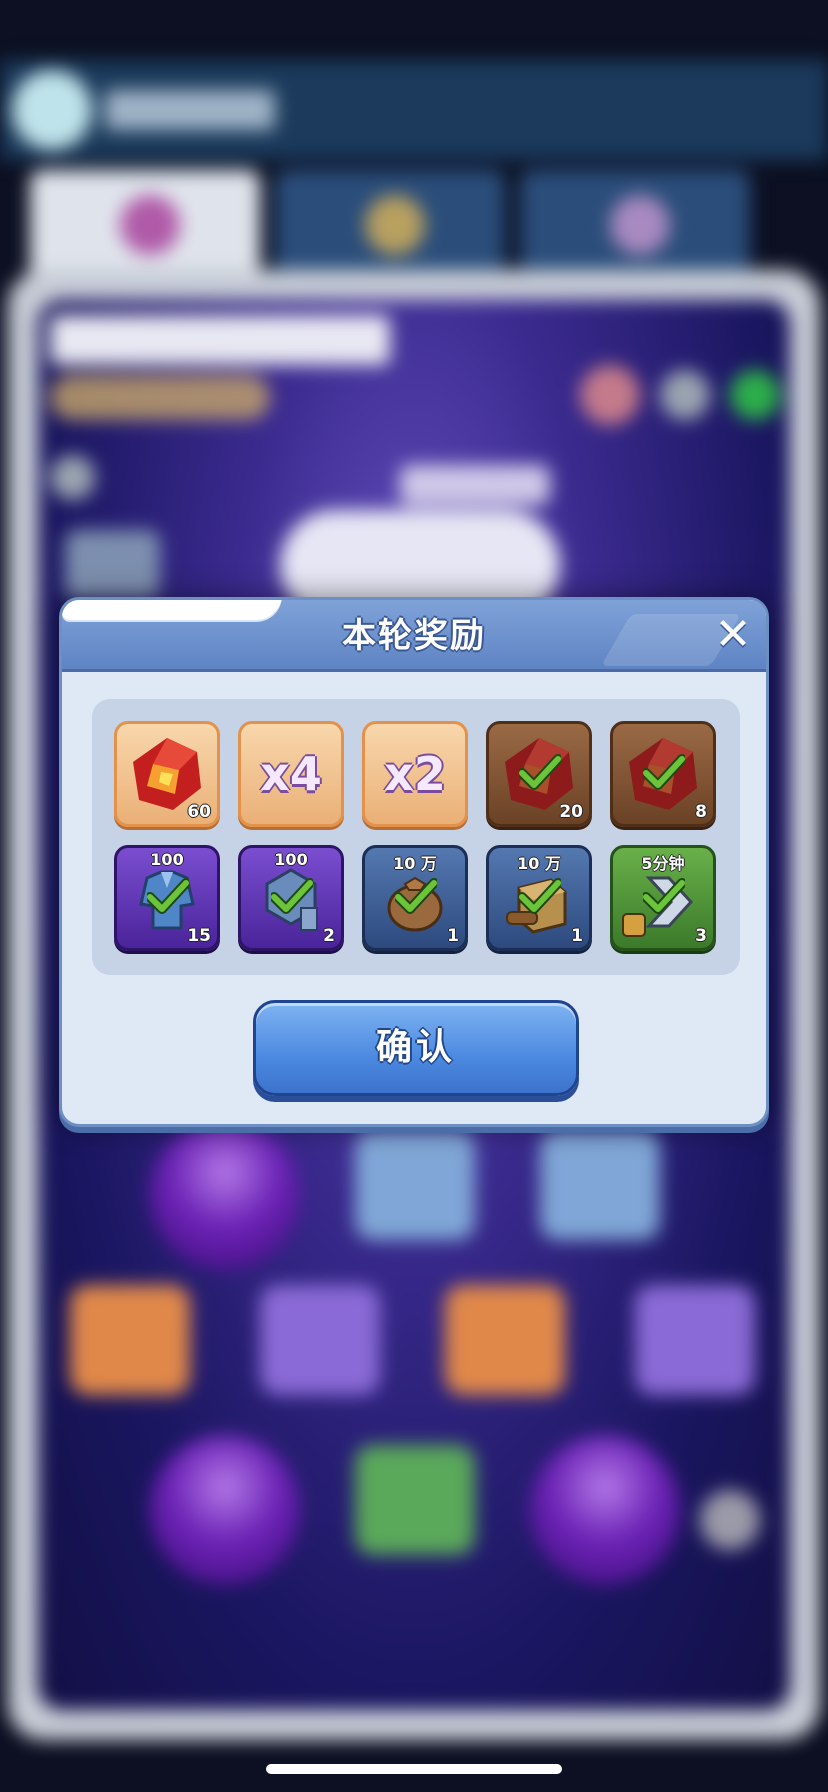 The height and width of the screenshot is (1792, 828). Describe the element at coordinates (414, 110) in the screenshot. I see `bg-top-bar` at that location.